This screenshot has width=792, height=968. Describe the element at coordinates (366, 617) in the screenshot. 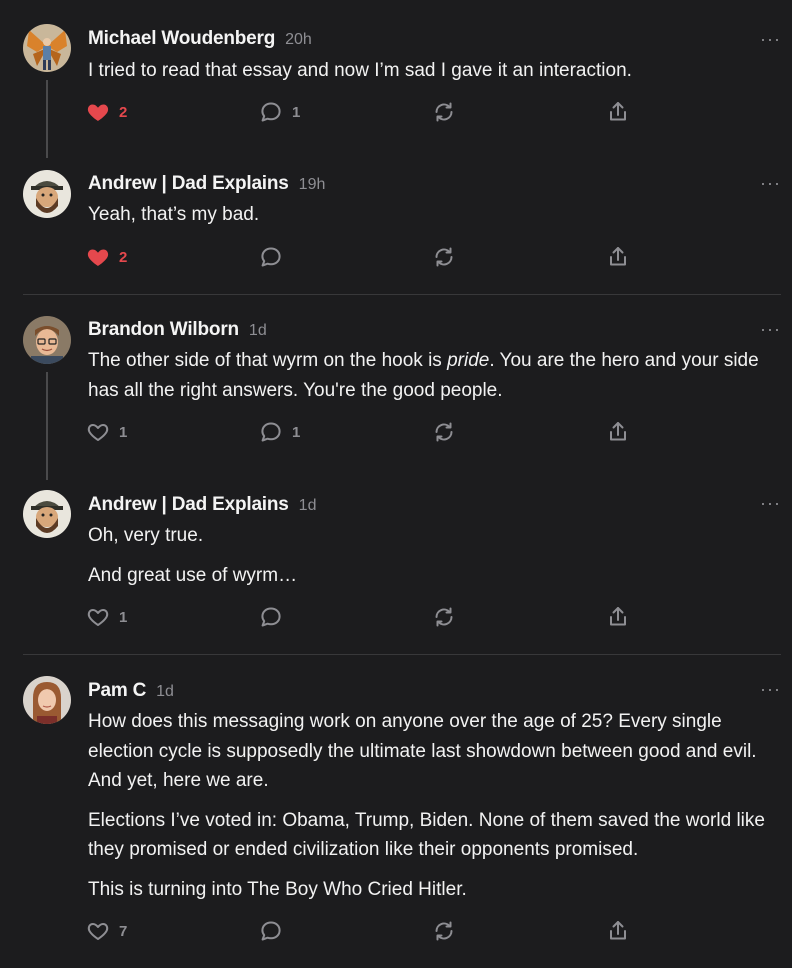

I see `comment-actions: 1` at that location.